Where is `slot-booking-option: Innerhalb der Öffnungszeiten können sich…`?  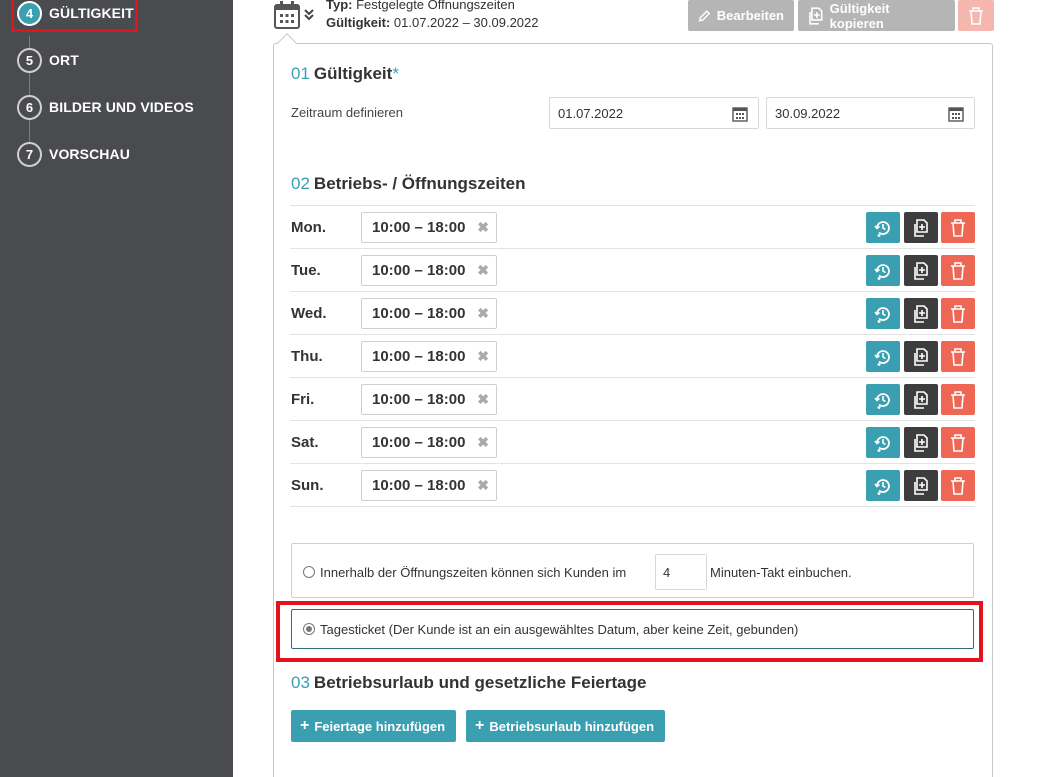 slot-booking-option: Innerhalb der Öffnungszeiten können sich… is located at coordinates (632, 570).